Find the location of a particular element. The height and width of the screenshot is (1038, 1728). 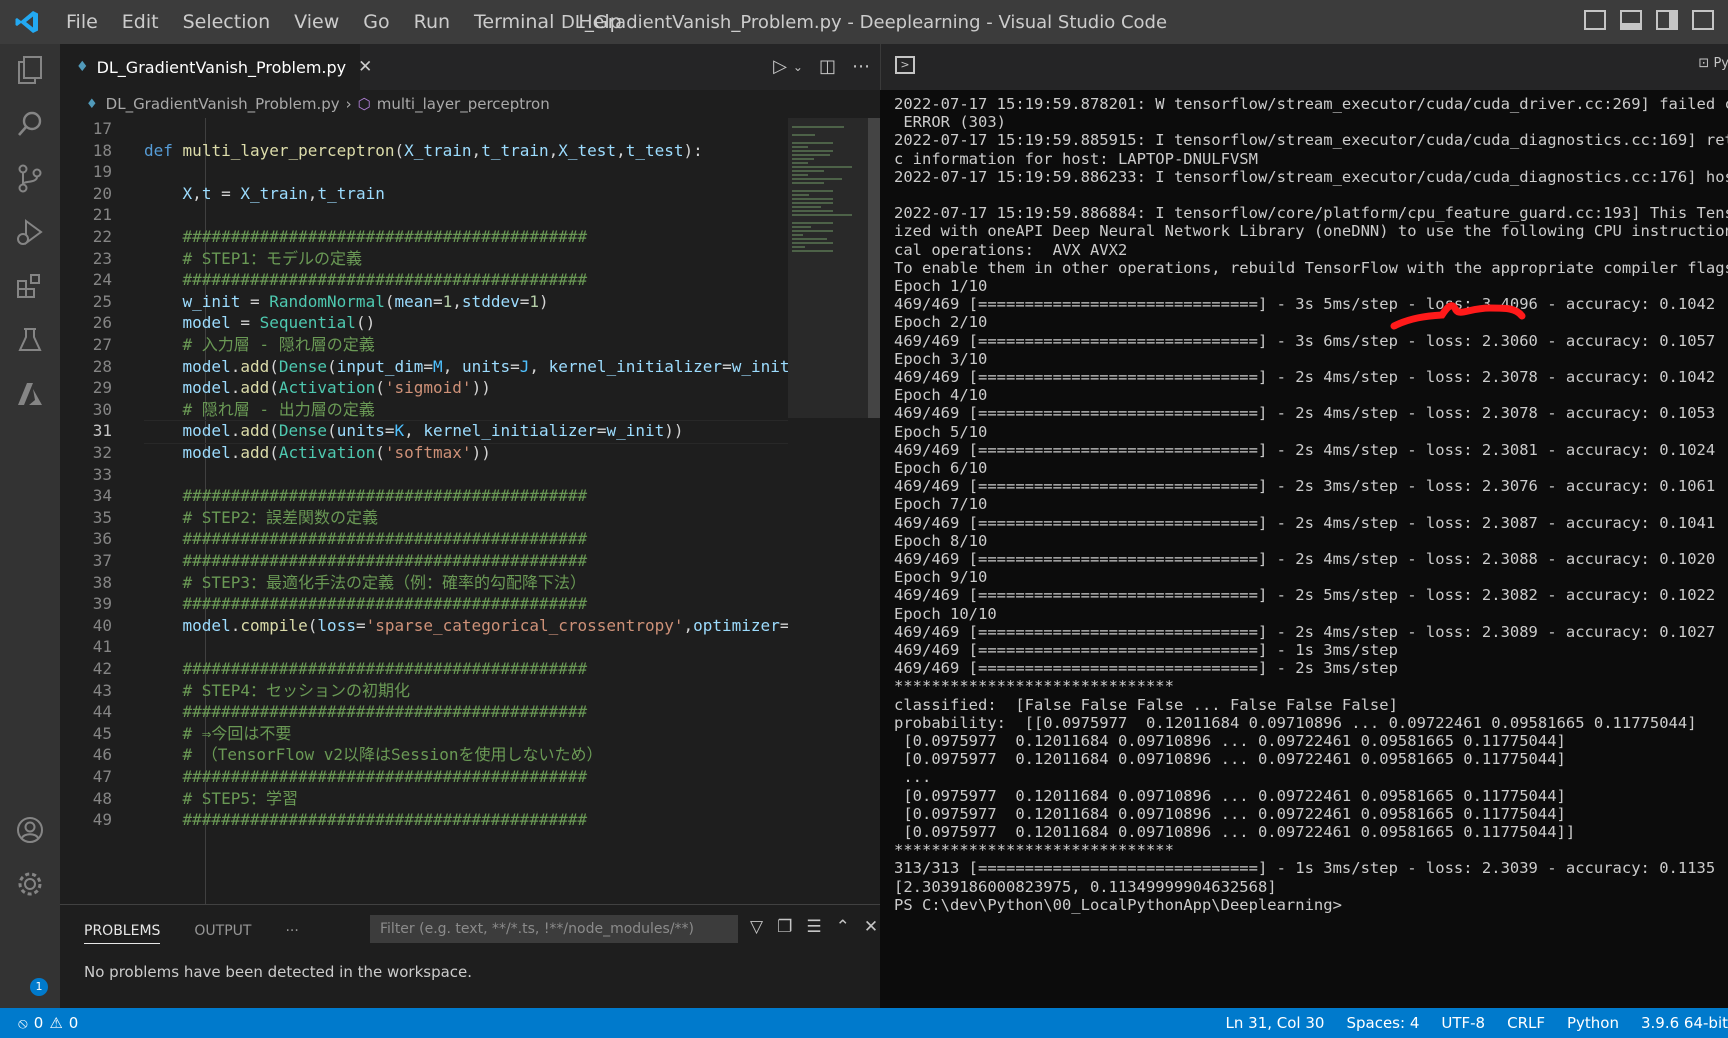

code-line: 46 # （TensorFlow v2以降はSessionを使用しないため） is located at coordinates (424, 755).